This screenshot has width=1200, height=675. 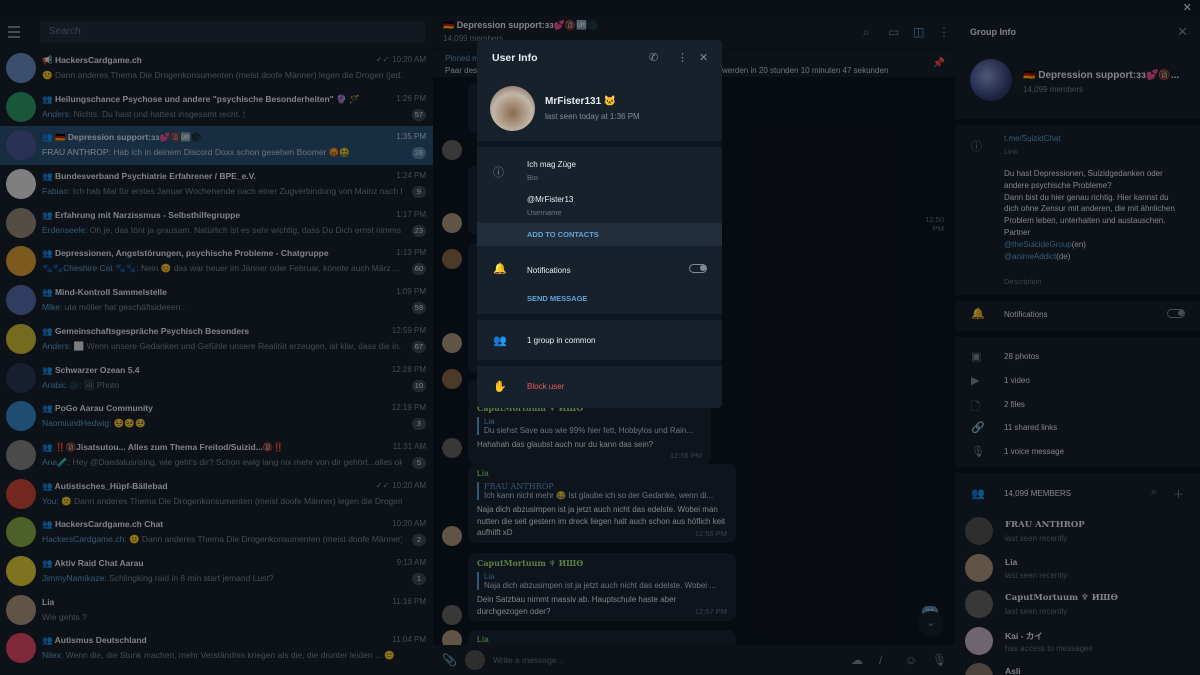 I want to click on notifications-toggle, so click(x=698, y=268).